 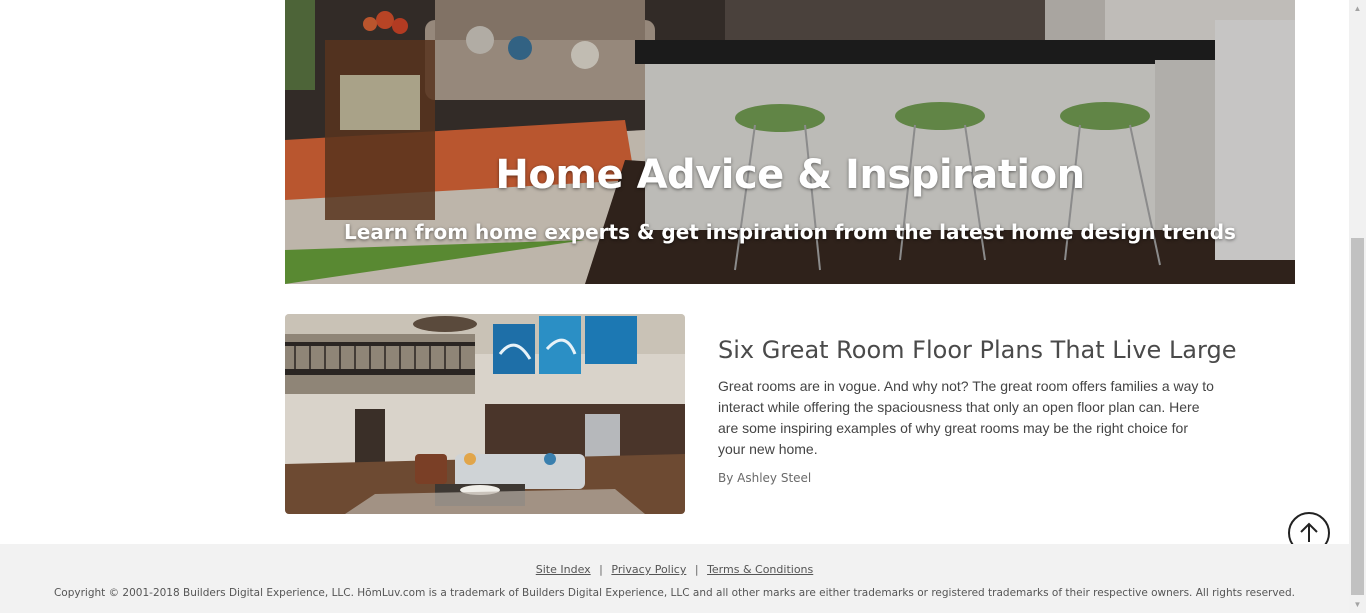 I want to click on article-author: By Ashley Steel, so click(x=765, y=478).